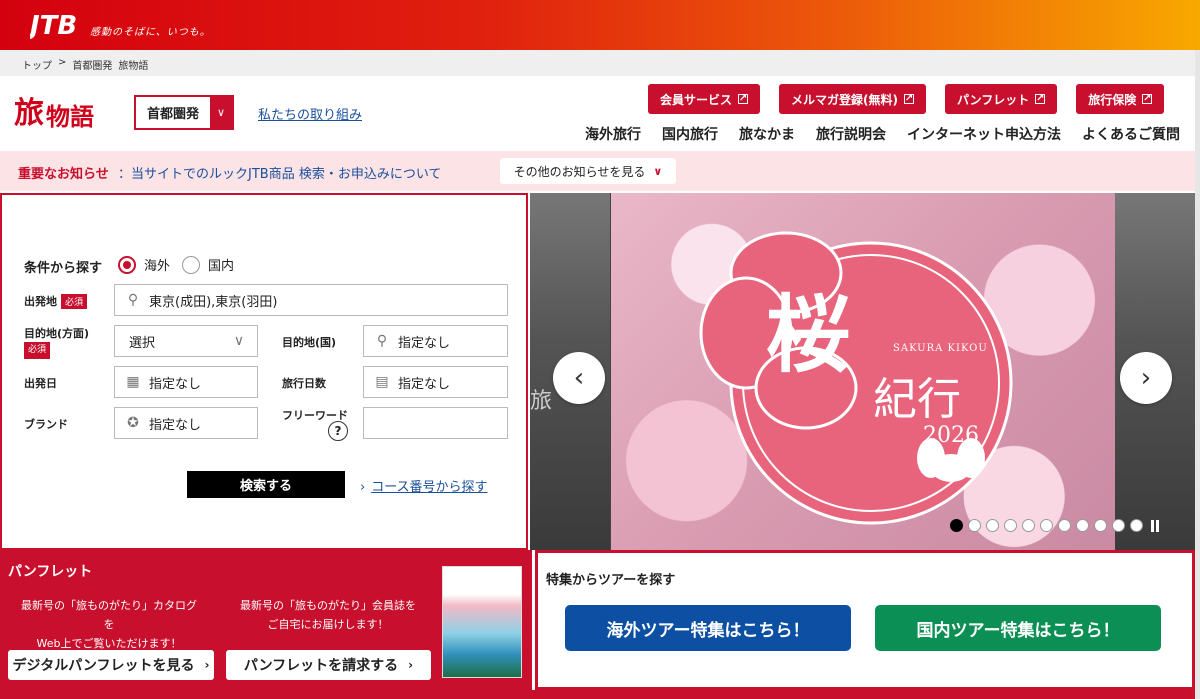  Describe the element at coordinates (54, 110) in the screenshot. I see `tabimonogatari-logo: 旅 物語` at that location.